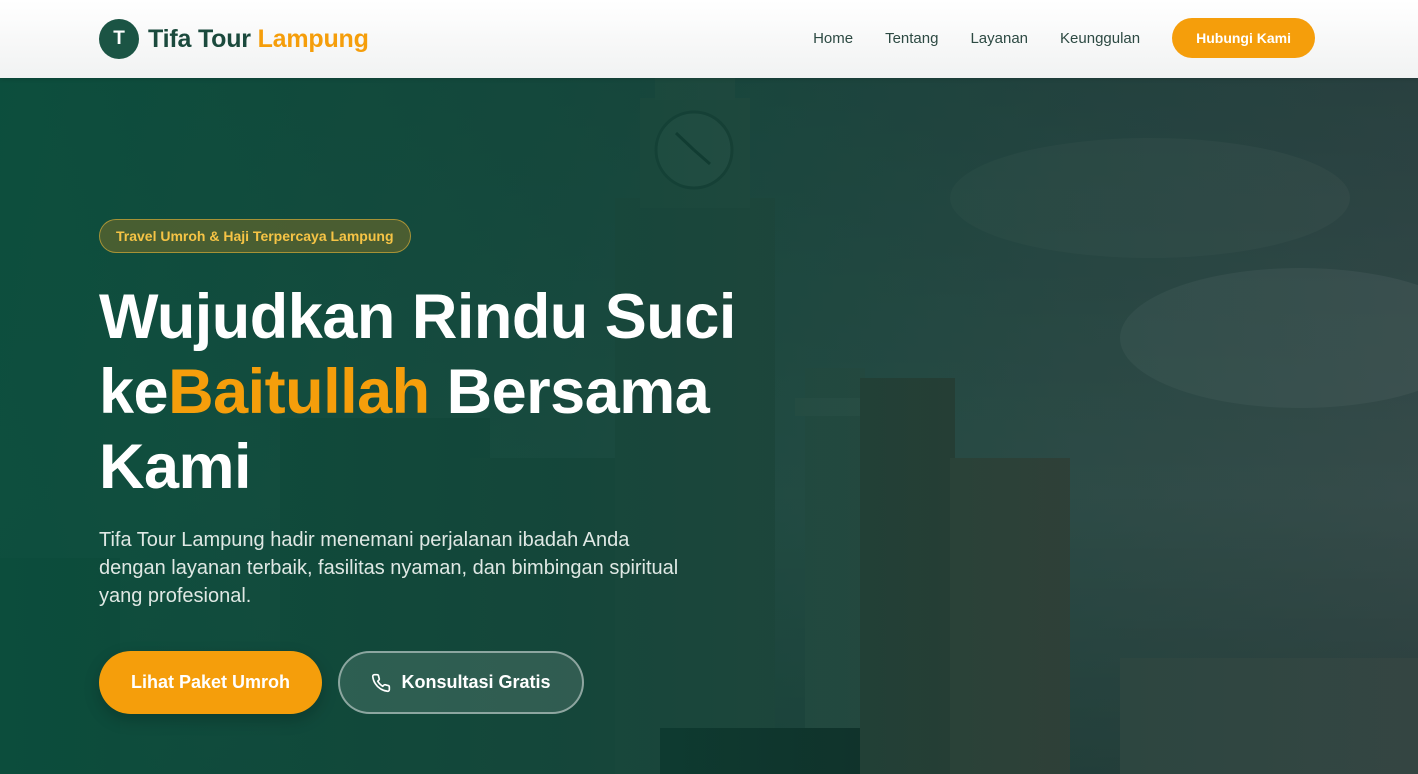  I want to click on free-consultation-button: Konsultasi Gratis, so click(461, 682).